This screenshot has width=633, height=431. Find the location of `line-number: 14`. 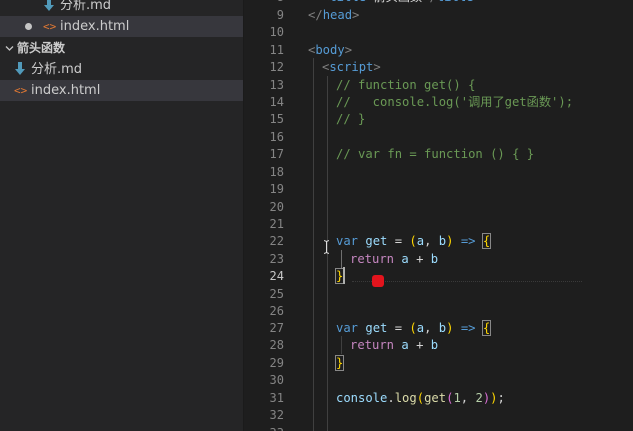

line-number: 14 is located at coordinates (276, 102).